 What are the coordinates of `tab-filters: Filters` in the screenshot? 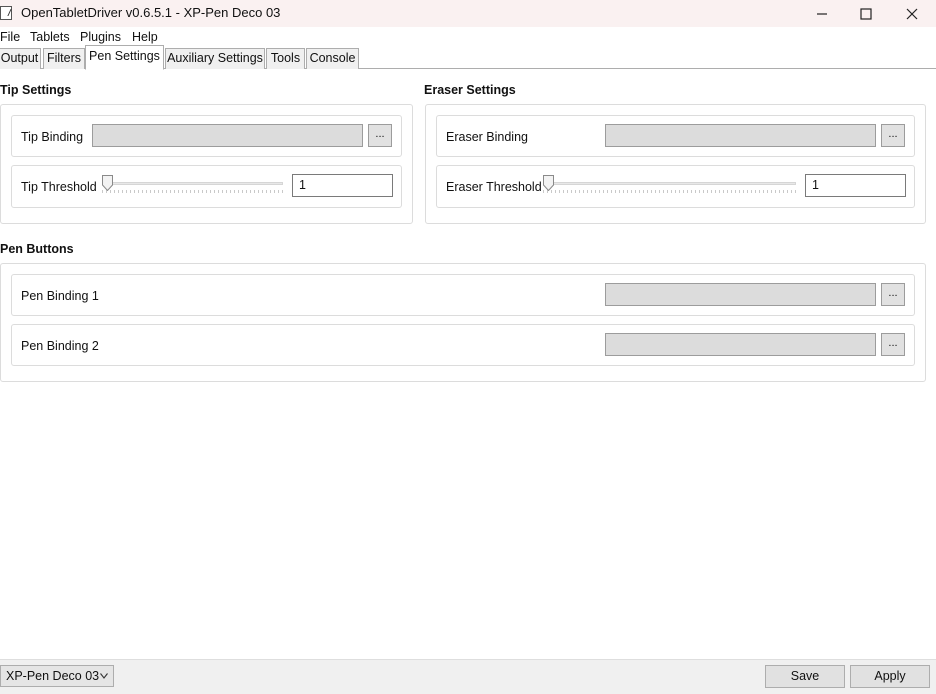 It's located at (64, 58).